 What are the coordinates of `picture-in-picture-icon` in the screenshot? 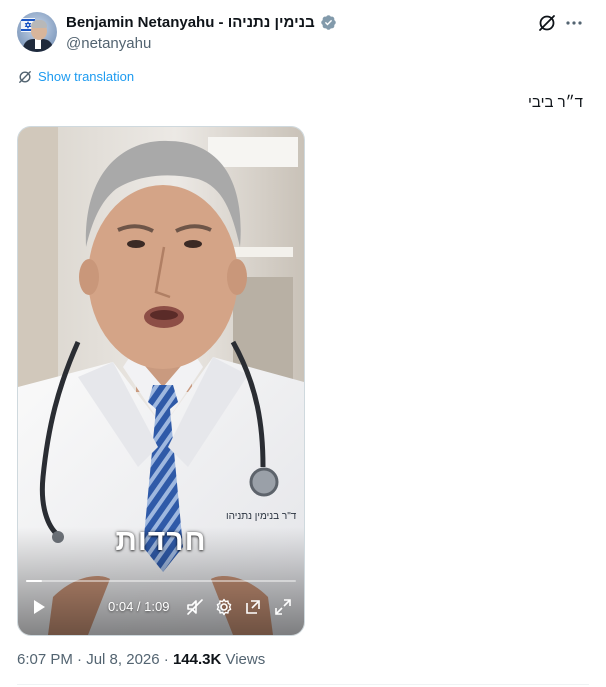 It's located at (253, 607).